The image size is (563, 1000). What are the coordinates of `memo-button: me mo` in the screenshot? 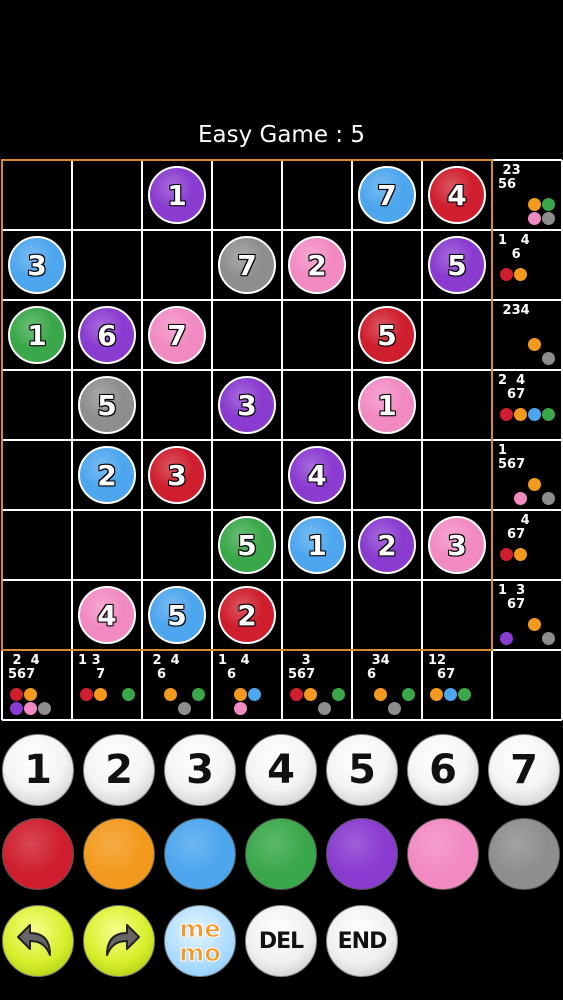 It's located at (200, 941).